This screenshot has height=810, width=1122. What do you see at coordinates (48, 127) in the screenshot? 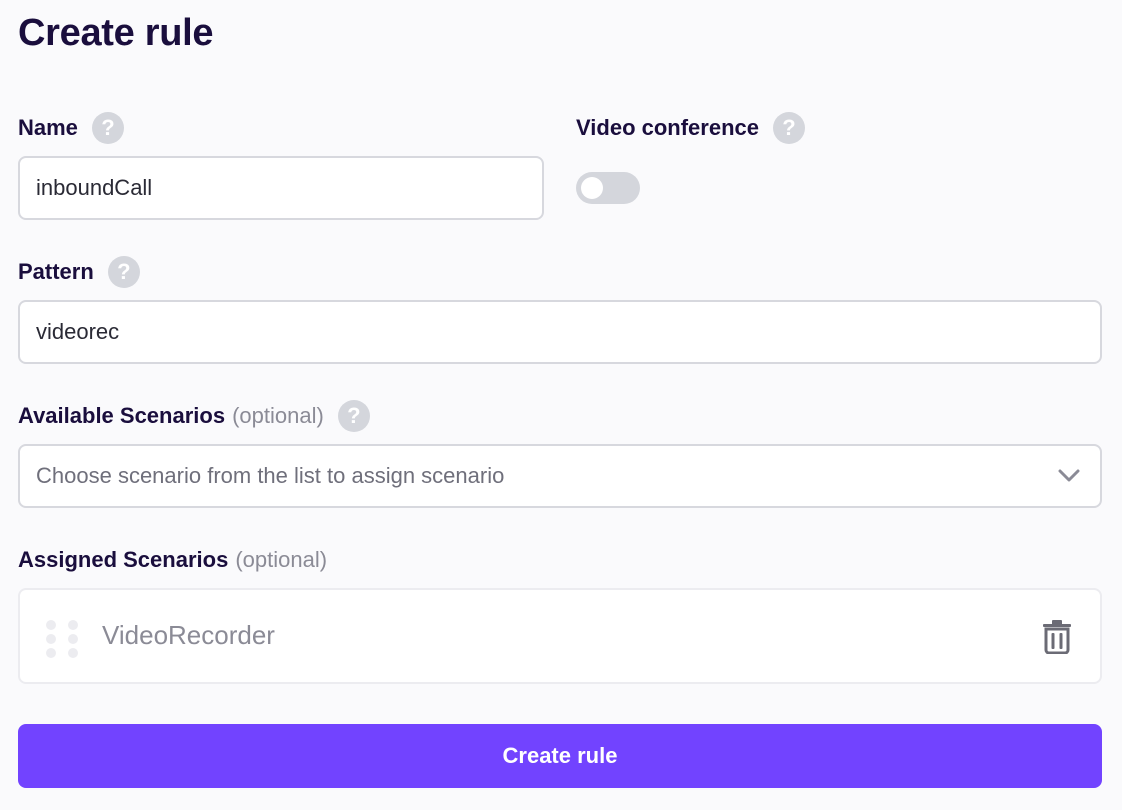
I see `name-label: Name` at bounding box center [48, 127].